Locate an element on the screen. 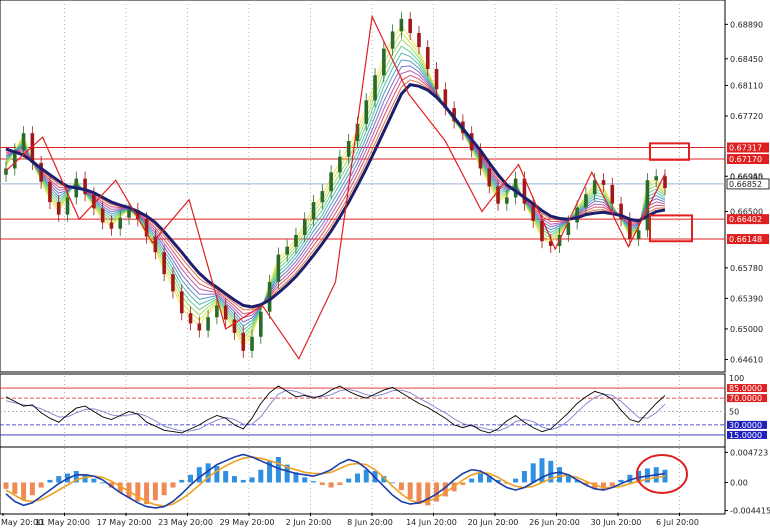 The height and width of the screenshot is (530, 770). price-tick-label: 0.67720 is located at coordinates (746, 116).